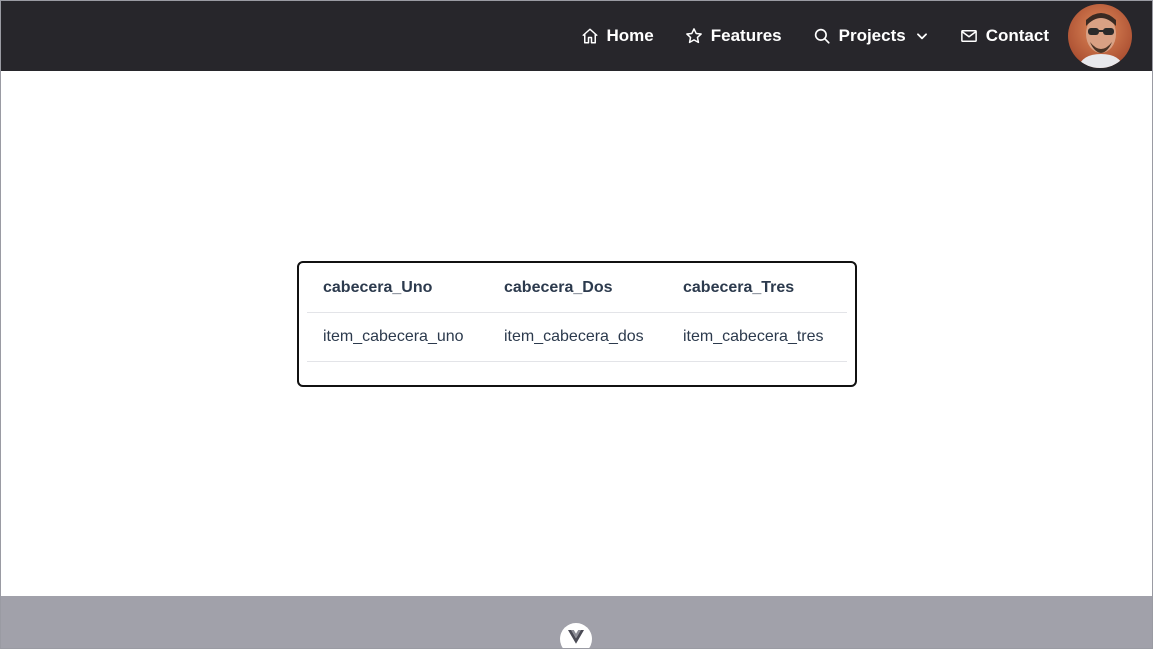 This screenshot has width=1153, height=649. I want to click on home-icon, so click(590, 36).